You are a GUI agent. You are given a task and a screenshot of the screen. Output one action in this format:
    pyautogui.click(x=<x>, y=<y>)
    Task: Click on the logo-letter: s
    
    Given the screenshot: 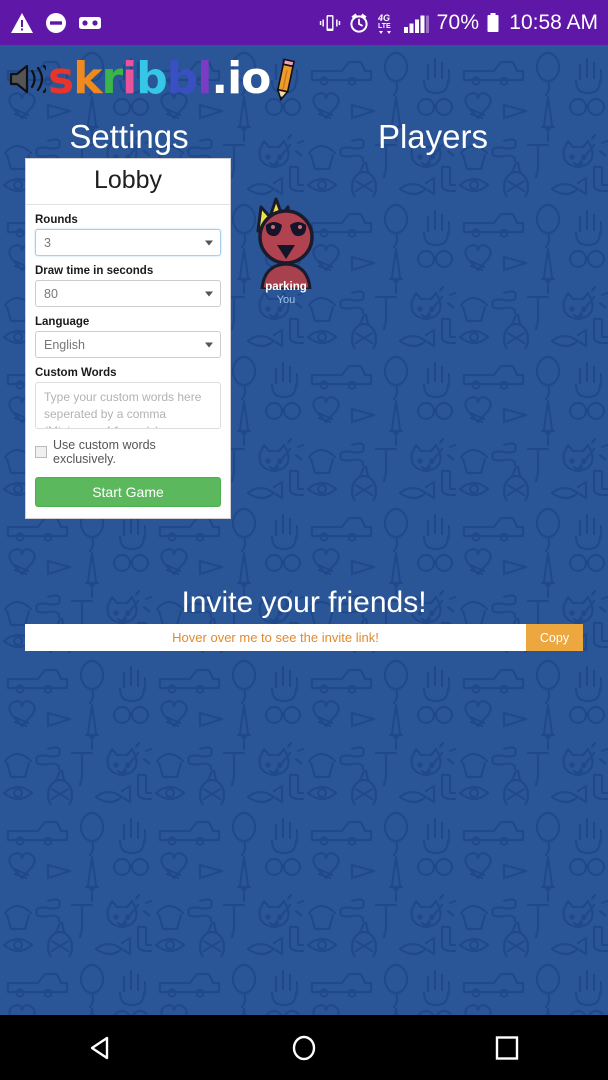 What is the action you would take?
    pyautogui.click(x=61, y=78)
    